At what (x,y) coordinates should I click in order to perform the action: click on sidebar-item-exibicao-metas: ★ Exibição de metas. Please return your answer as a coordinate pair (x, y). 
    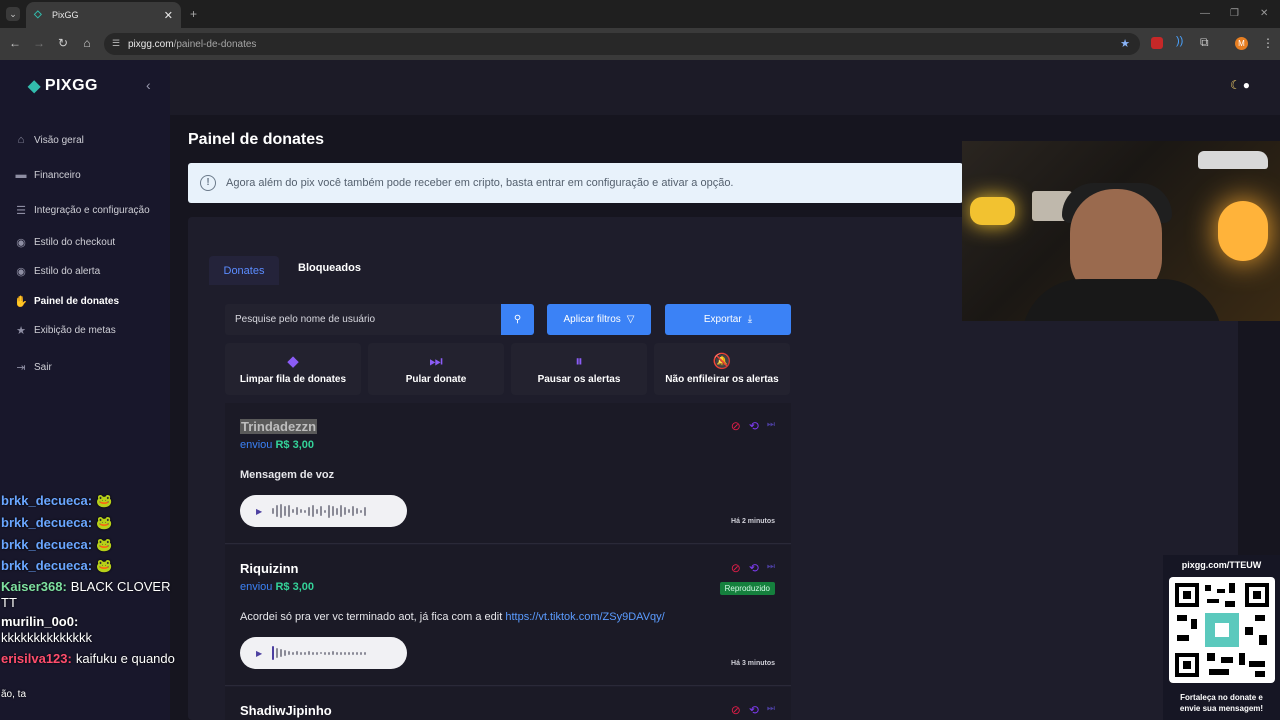
    Looking at the image, I should click on (65, 330).